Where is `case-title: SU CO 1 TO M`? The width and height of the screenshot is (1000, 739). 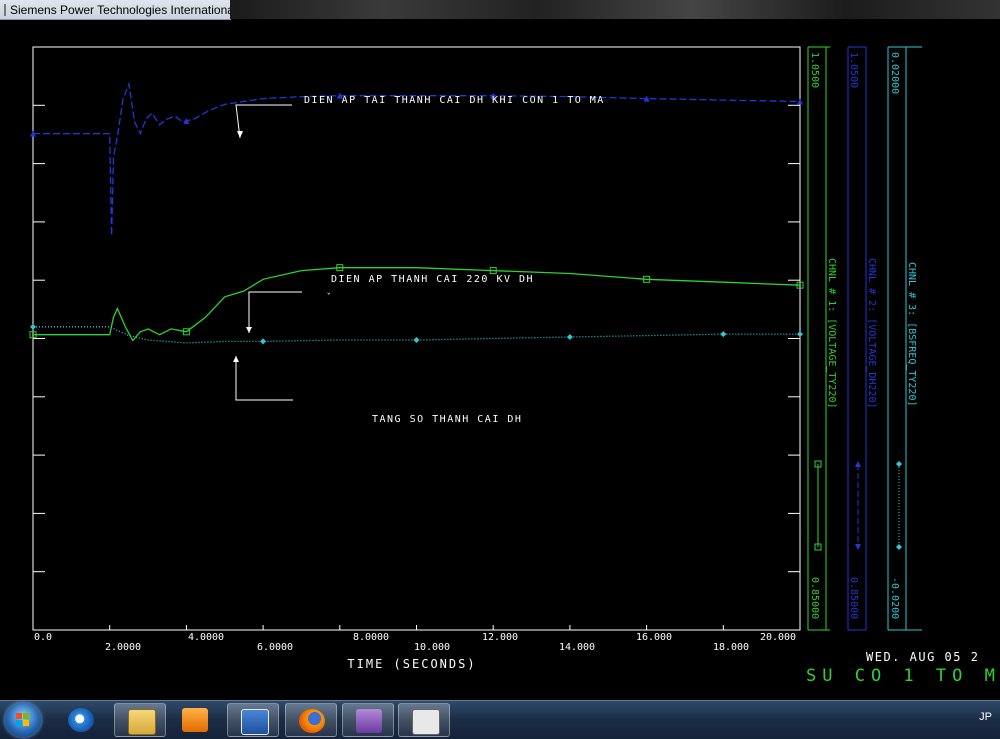
case-title: SU CO 1 TO M is located at coordinates (903, 676).